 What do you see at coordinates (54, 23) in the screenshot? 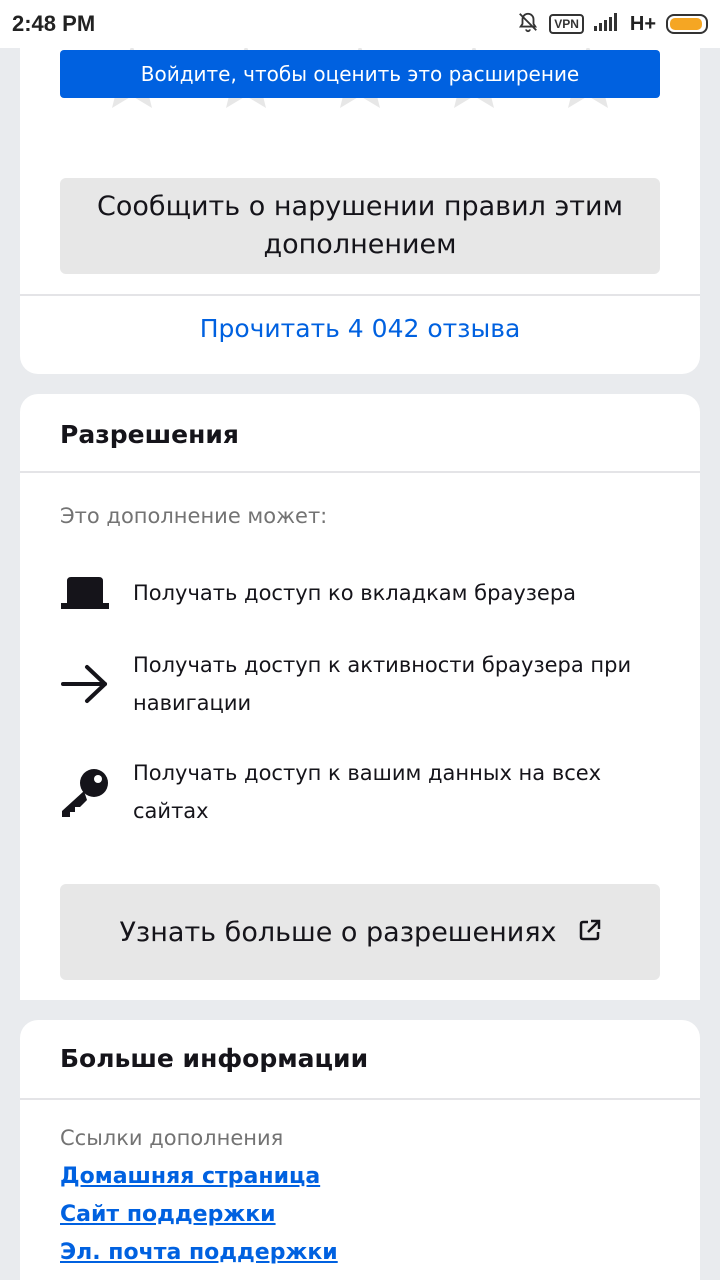
I see `status-time: 2:48 PM` at bounding box center [54, 23].